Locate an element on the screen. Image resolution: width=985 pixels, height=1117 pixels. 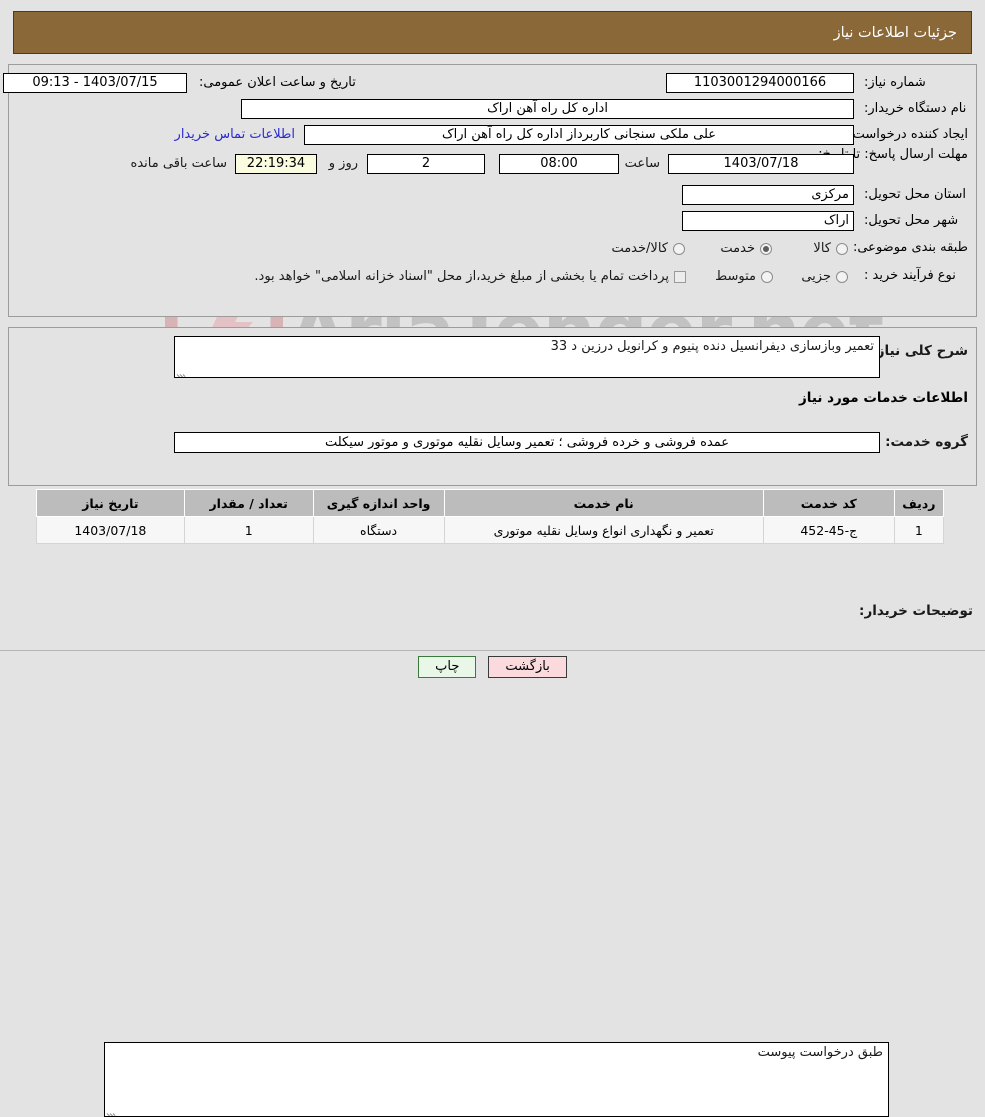
delivery-city-label: شهر محل تحویل: is located at coordinates (911, 220).